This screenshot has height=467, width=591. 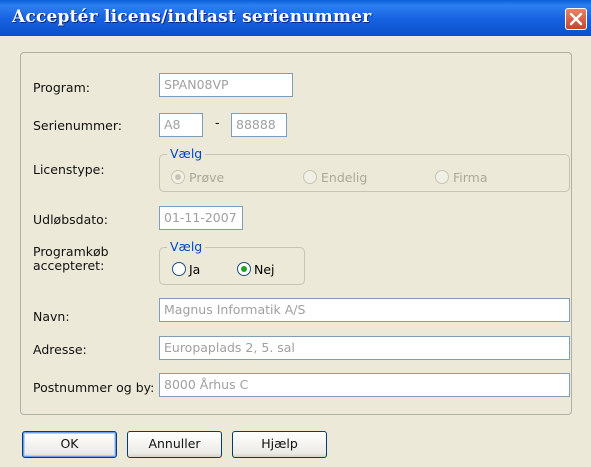 What do you see at coordinates (470, 177) in the screenshot?
I see `licensetype-firma-label: Firma` at bounding box center [470, 177].